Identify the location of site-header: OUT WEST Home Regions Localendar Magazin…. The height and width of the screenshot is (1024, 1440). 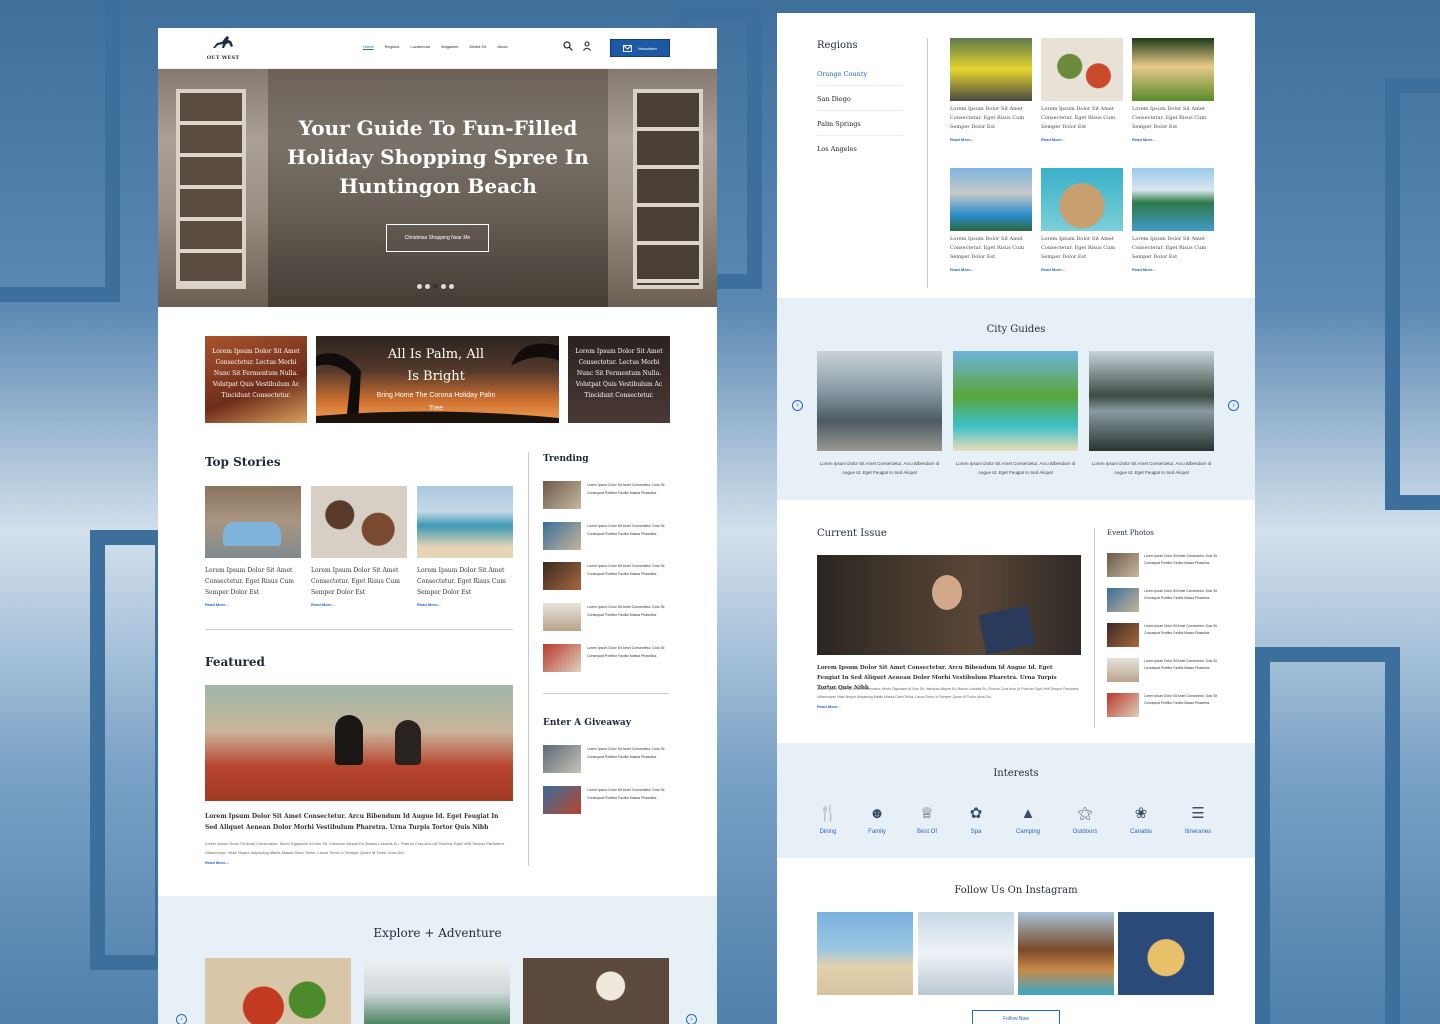
(437, 48).